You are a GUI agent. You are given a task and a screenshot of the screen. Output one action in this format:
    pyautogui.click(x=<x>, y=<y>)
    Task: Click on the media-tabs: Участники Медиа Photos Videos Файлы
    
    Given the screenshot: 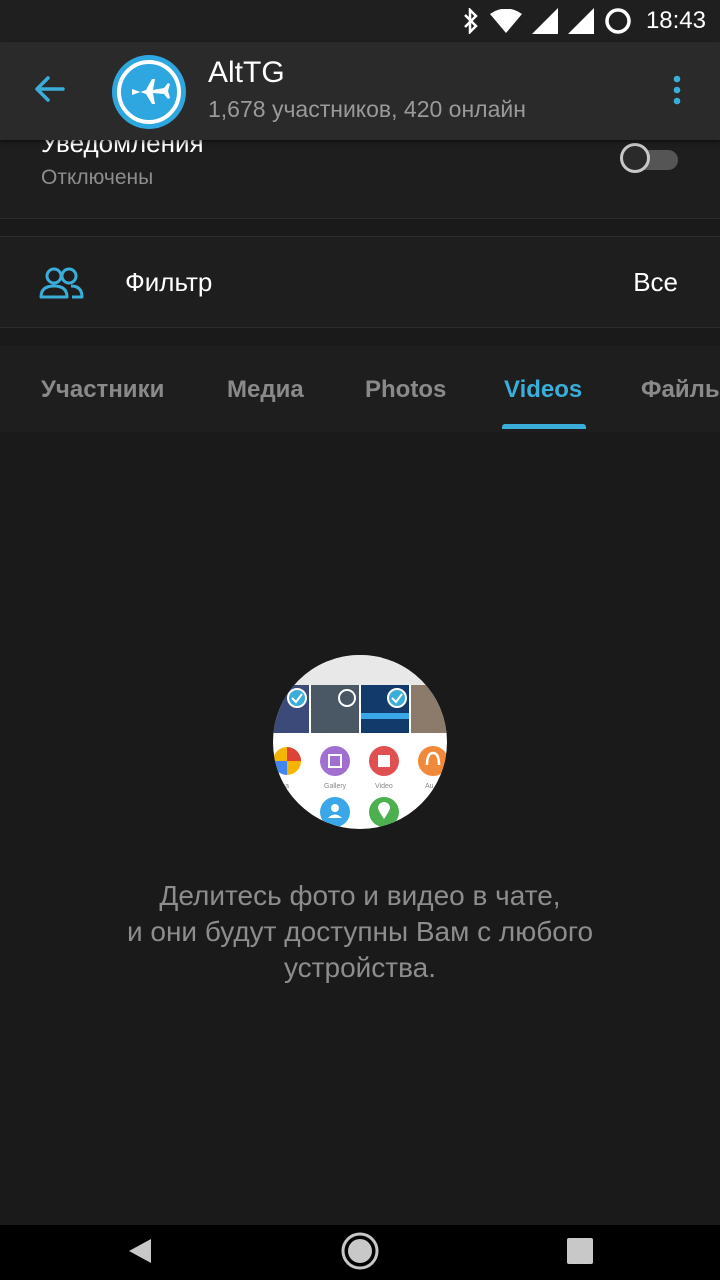 What is the action you would take?
    pyautogui.click(x=360, y=389)
    